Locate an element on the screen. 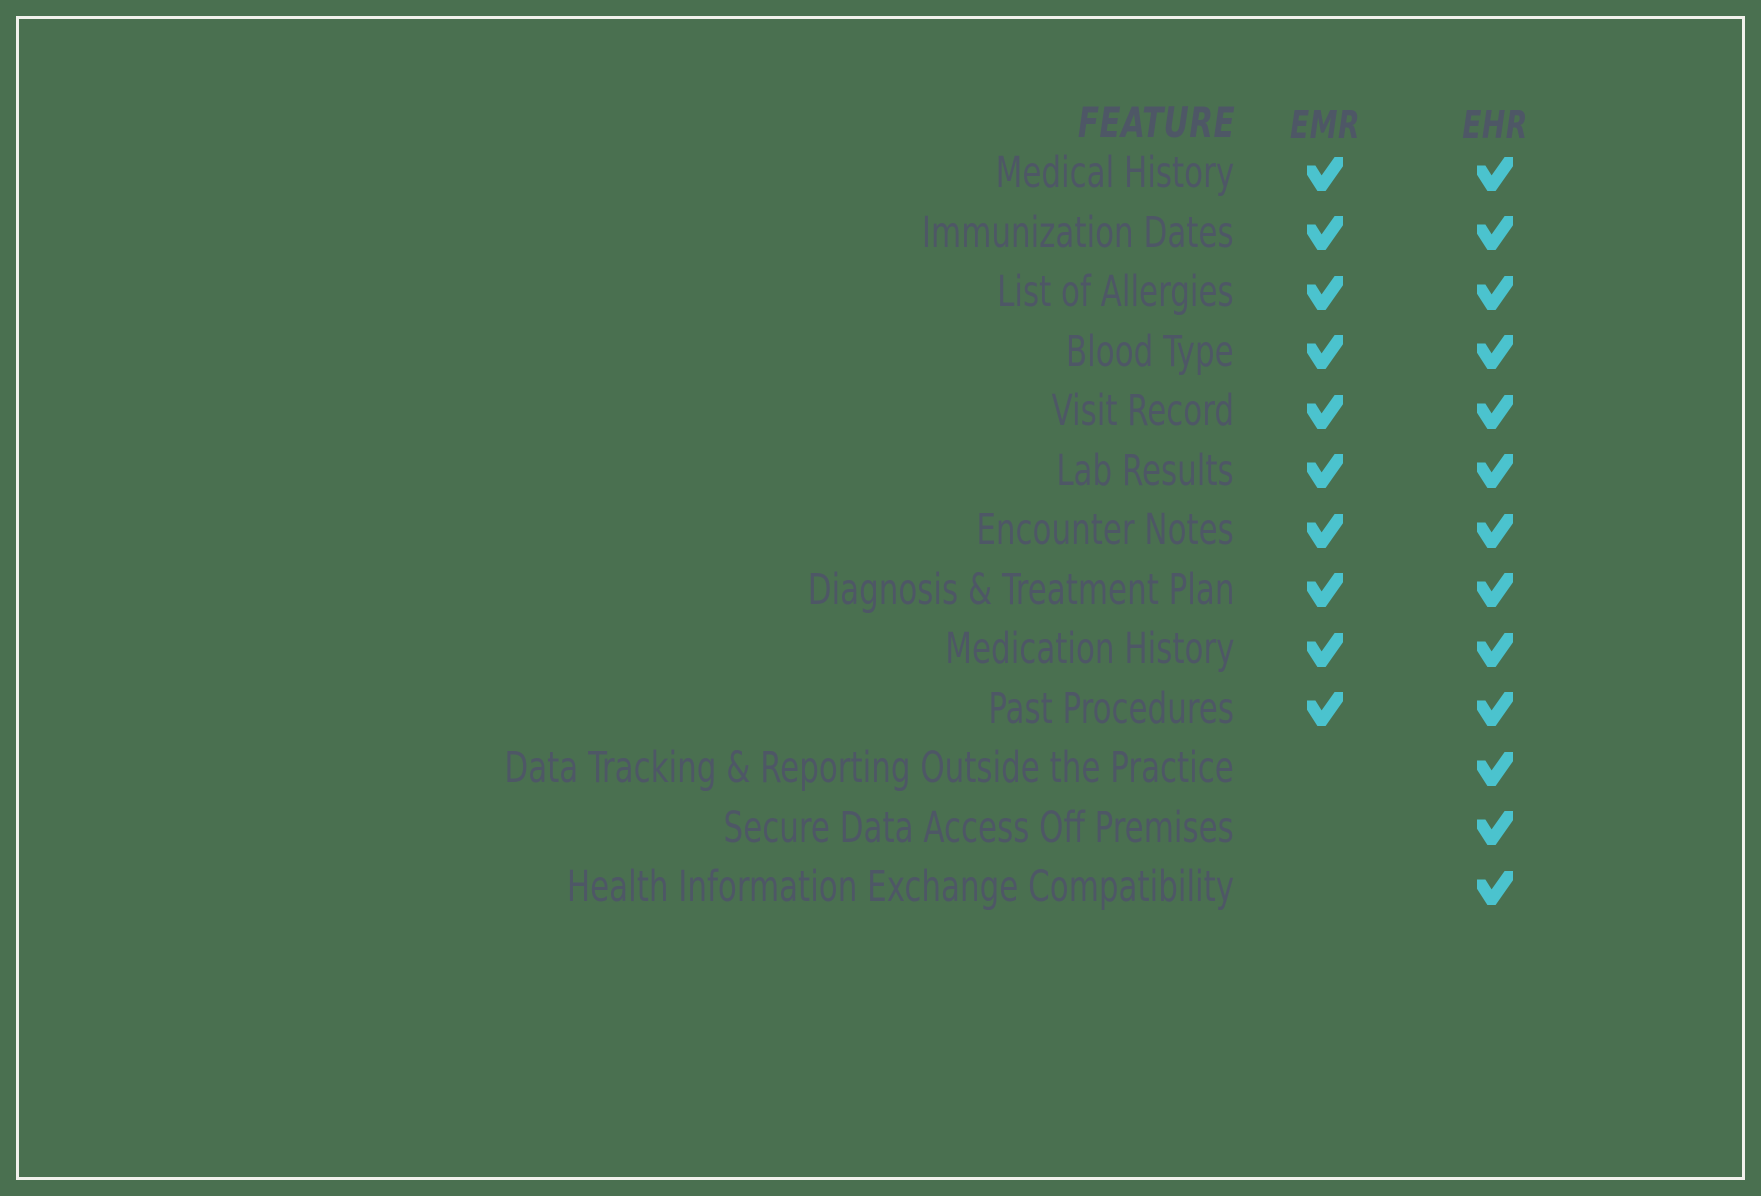 The height and width of the screenshot is (1196, 1761). column-header-ehr: EHR is located at coordinates (1495, 125).